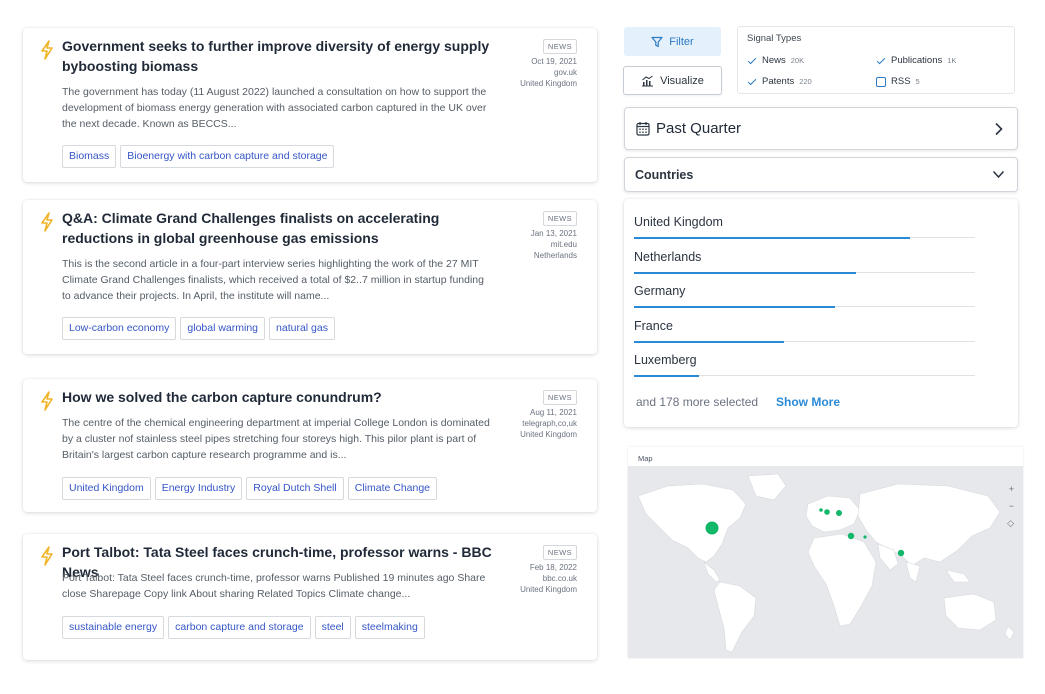  What do you see at coordinates (804, 296) in the screenshot?
I see `country-row: Germany` at bounding box center [804, 296].